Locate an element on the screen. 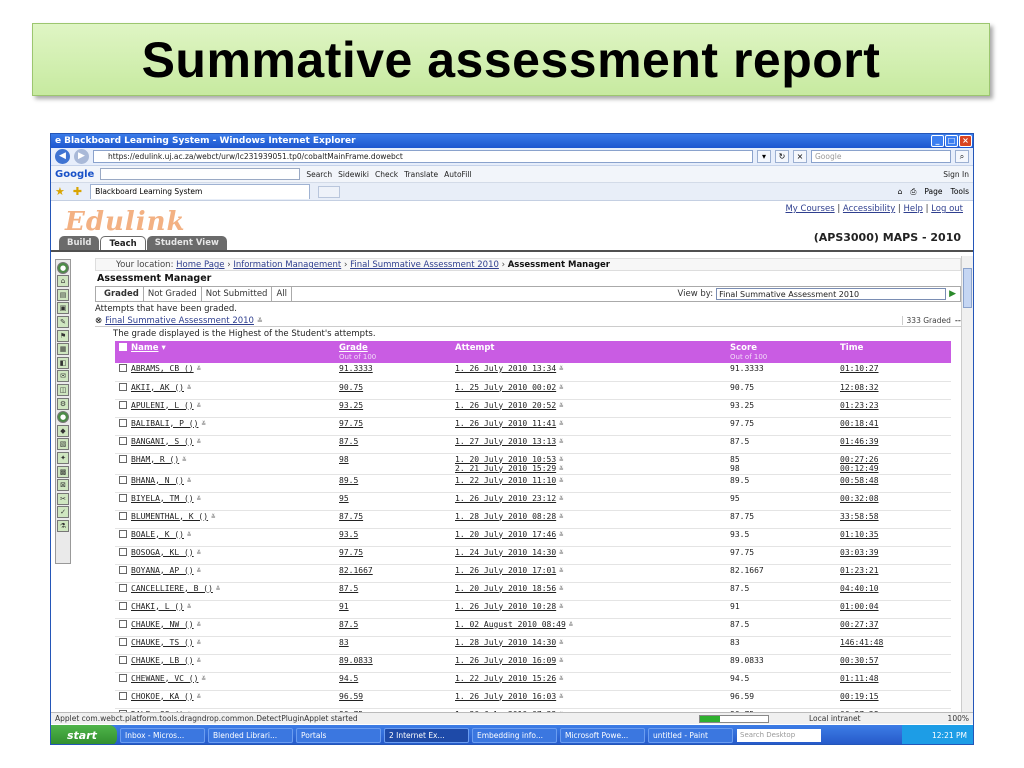 The width and height of the screenshot is (1024, 768). tool-icon: ◆ is located at coordinates (63, 430).